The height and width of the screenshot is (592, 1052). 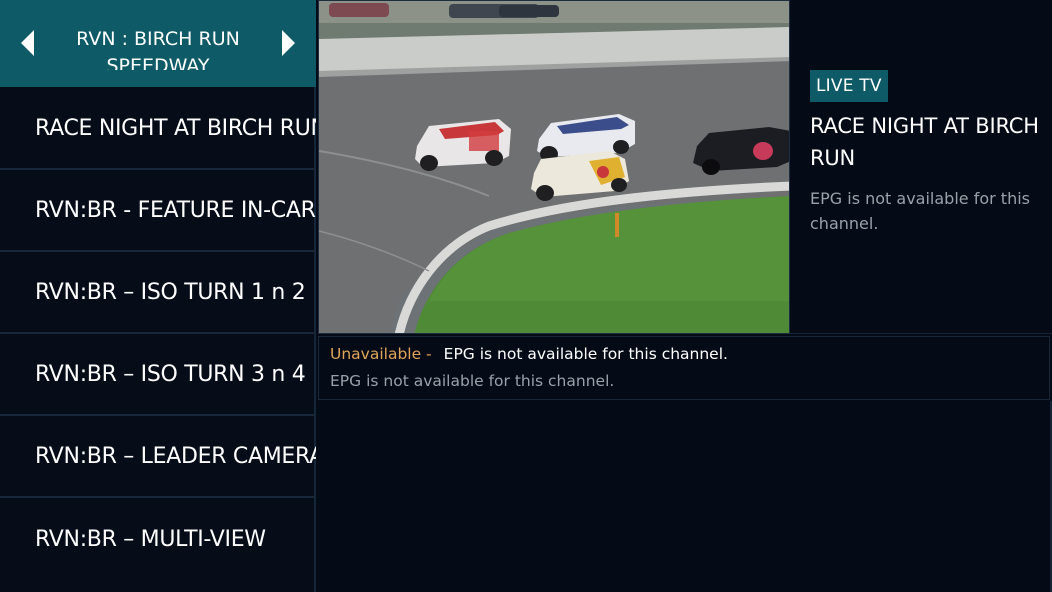 What do you see at coordinates (158, 49) in the screenshot?
I see `category-title: RVN : BIRCH RUN SPEEDWAY` at bounding box center [158, 49].